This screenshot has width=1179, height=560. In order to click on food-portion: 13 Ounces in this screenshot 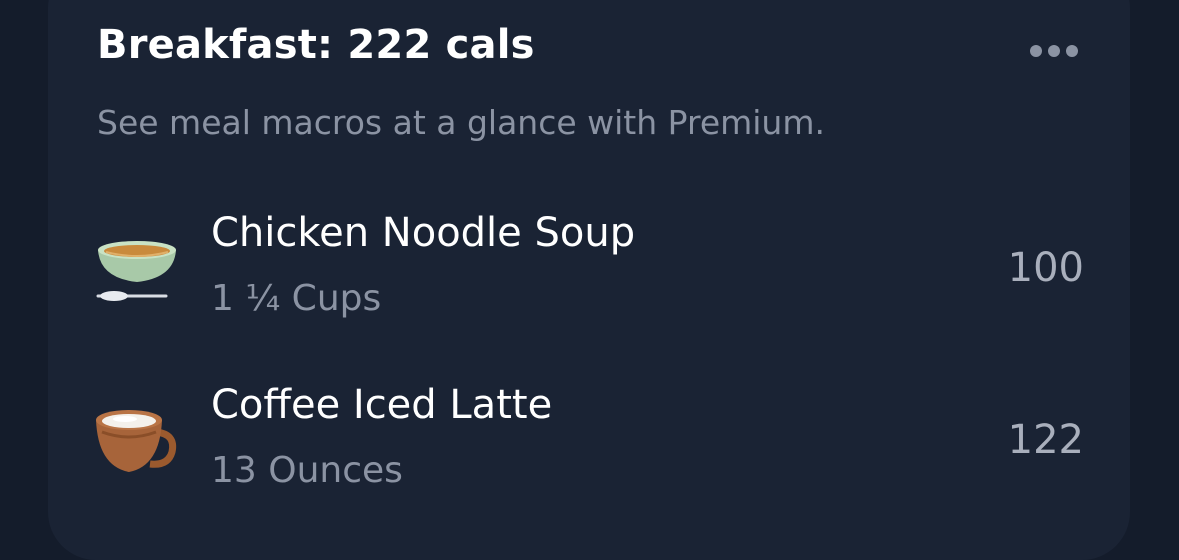, I will do `click(307, 470)`.